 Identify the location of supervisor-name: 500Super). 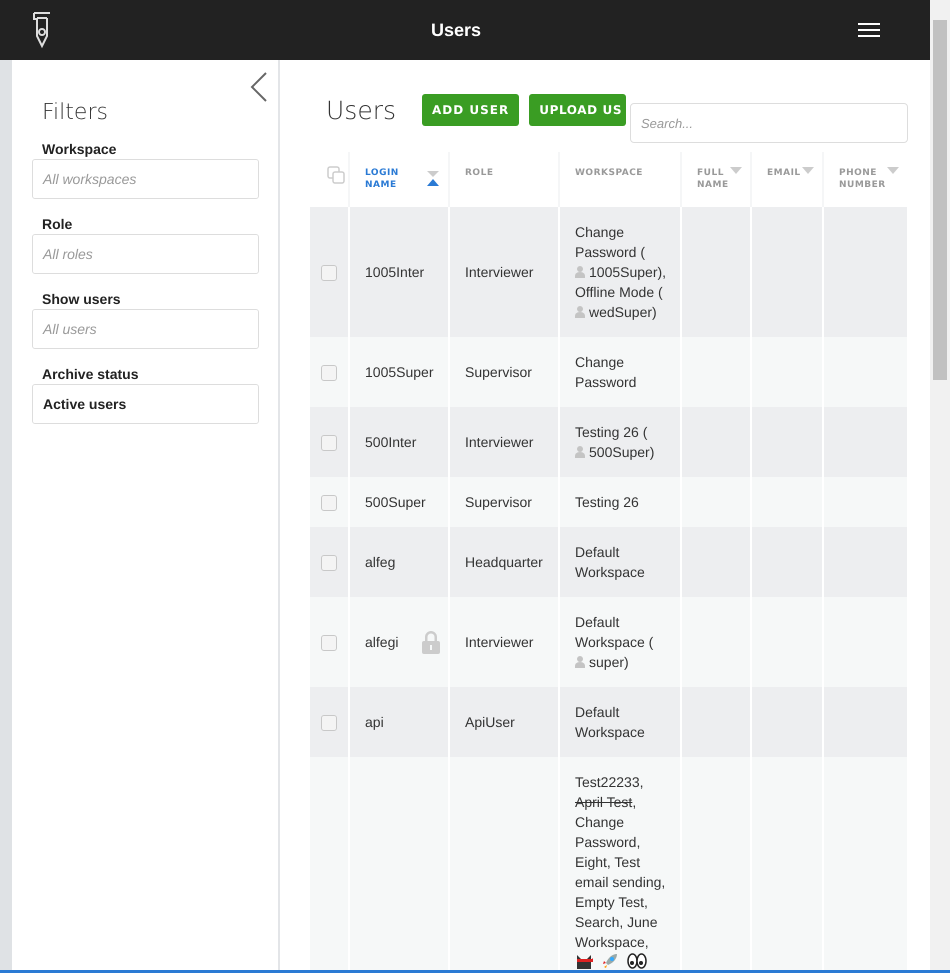
(621, 452).